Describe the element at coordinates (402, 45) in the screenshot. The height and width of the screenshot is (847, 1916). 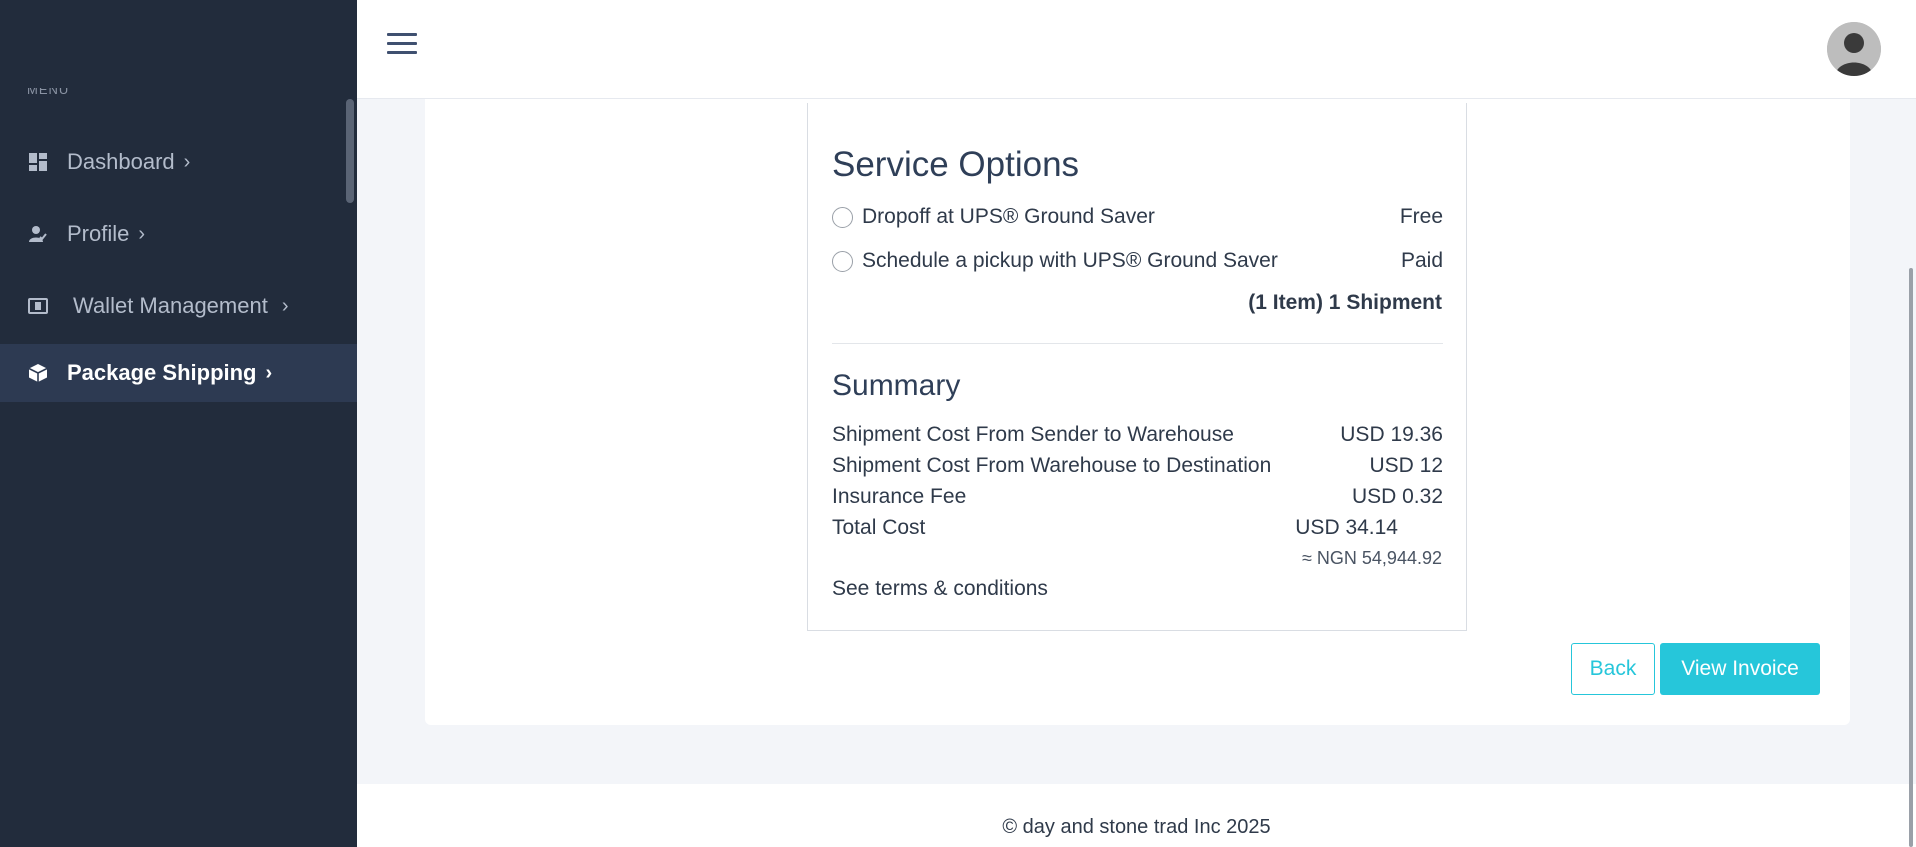
I see `hamburger-icon` at that location.